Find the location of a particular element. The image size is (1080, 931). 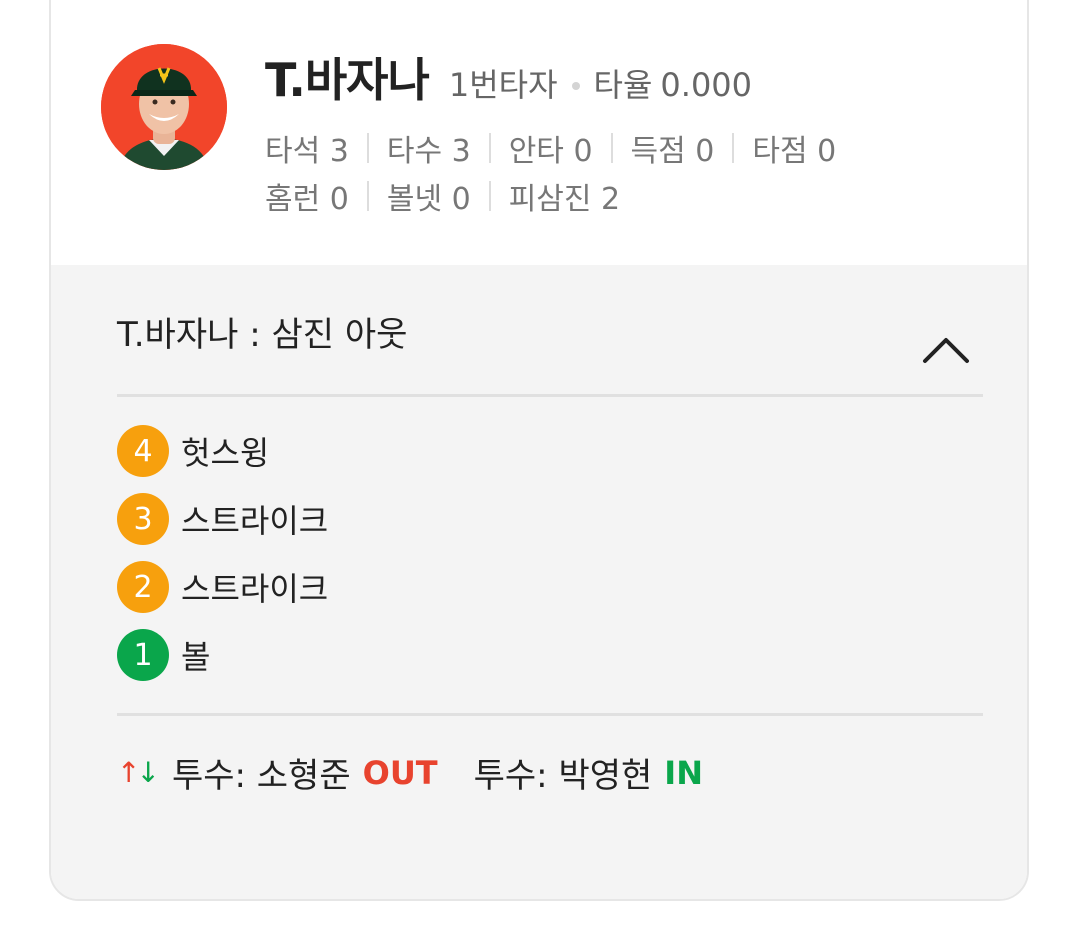

arrow-up-icon: ↑ is located at coordinates (129, 772).